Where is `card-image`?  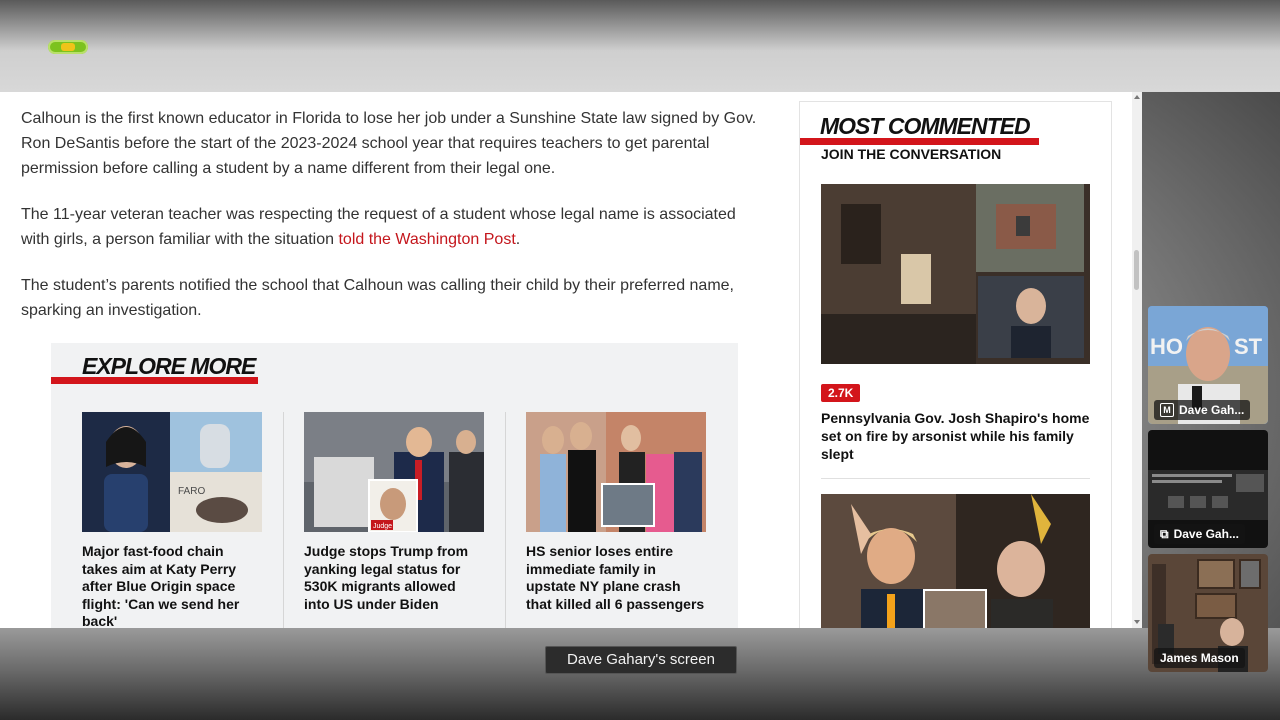 card-image is located at coordinates (616, 472).